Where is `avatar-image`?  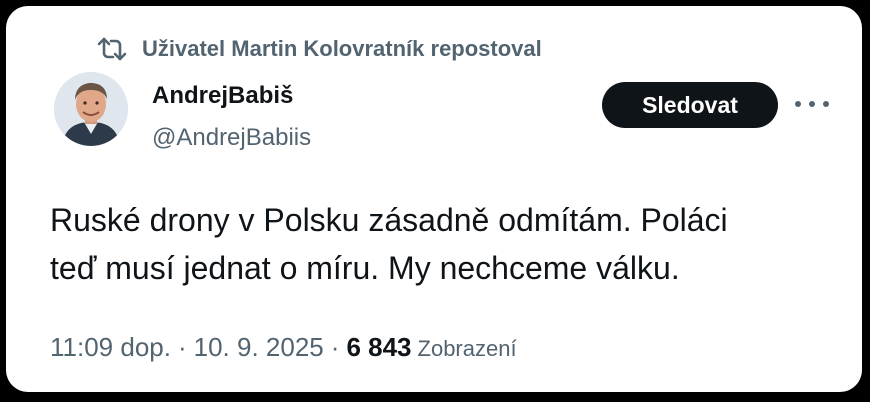
avatar-image is located at coordinates (91, 109).